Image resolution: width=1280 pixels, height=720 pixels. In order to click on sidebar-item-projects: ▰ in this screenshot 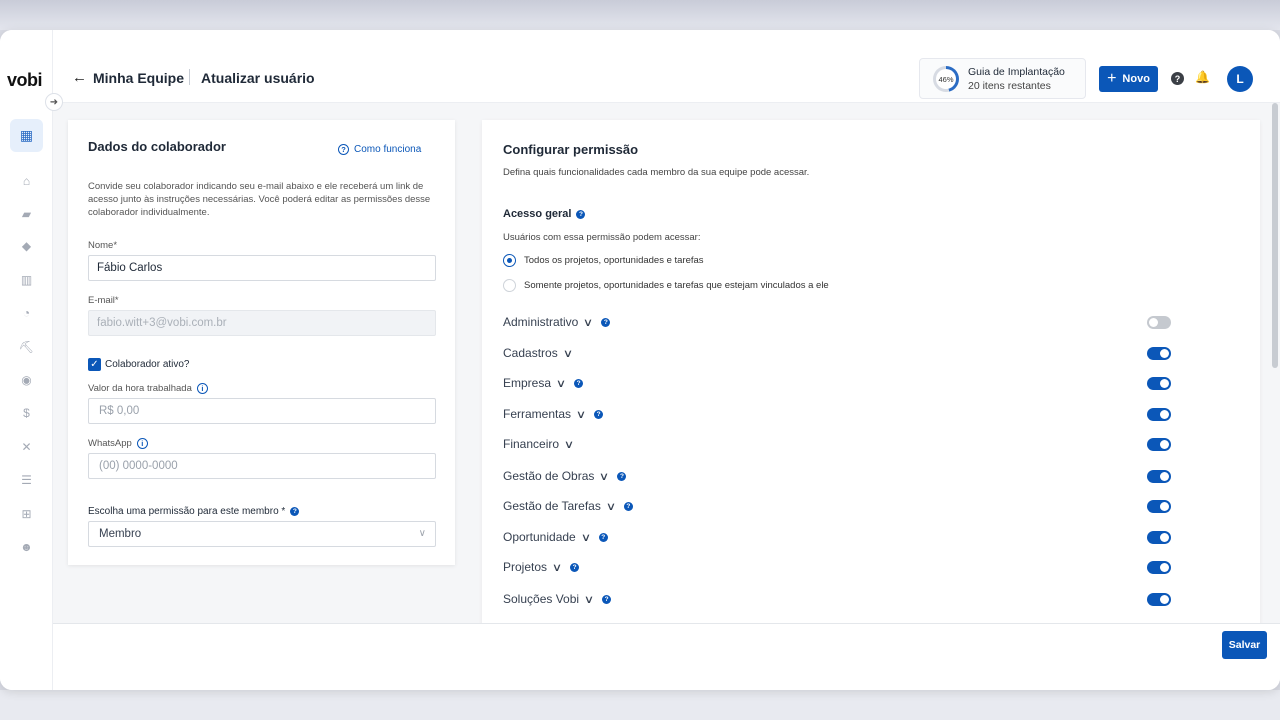, I will do `click(26, 214)`.